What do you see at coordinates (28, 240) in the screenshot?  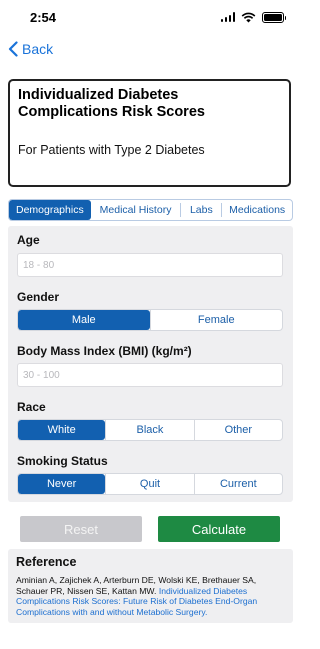 I see `age-label: Age` at bounding box center [28, 240].